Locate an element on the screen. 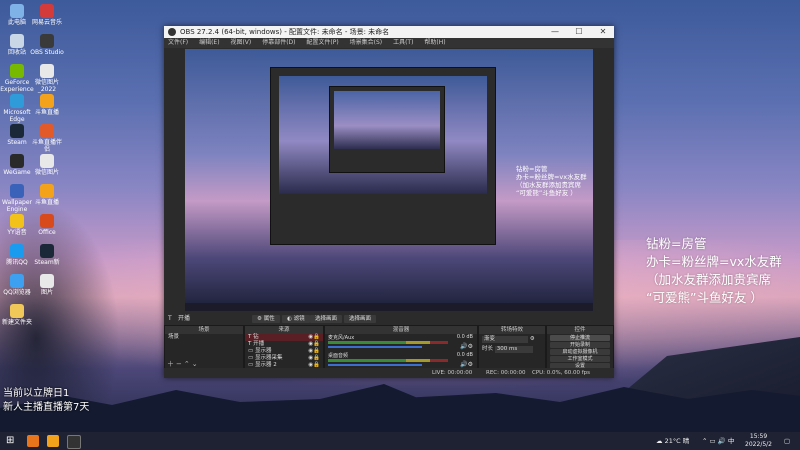 Image resolution: width=800 pixels, height=450 pixels. weather-status: ☁ 21°C 晴 is located at coordinates (672, 441).